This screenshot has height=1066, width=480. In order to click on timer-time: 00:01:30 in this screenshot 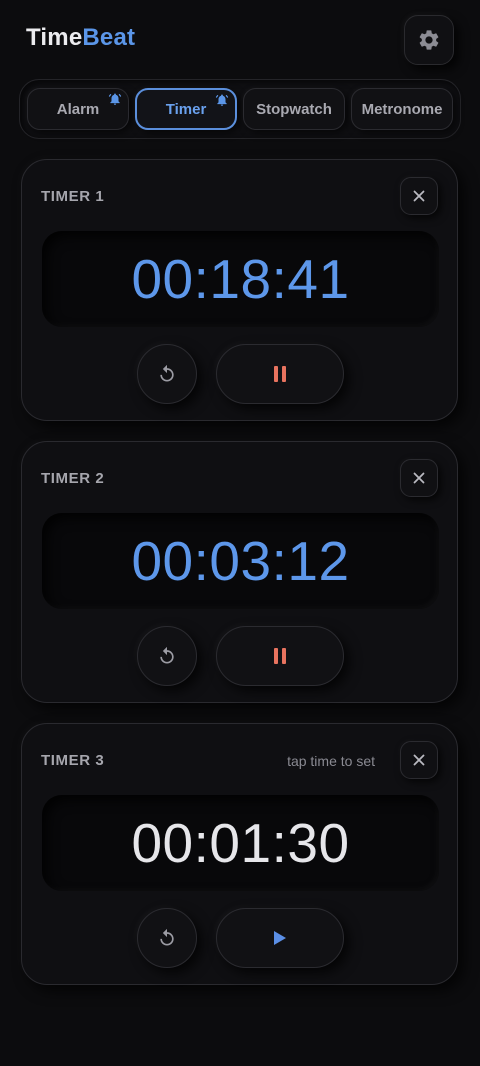, I will do `click(240, 843)`.